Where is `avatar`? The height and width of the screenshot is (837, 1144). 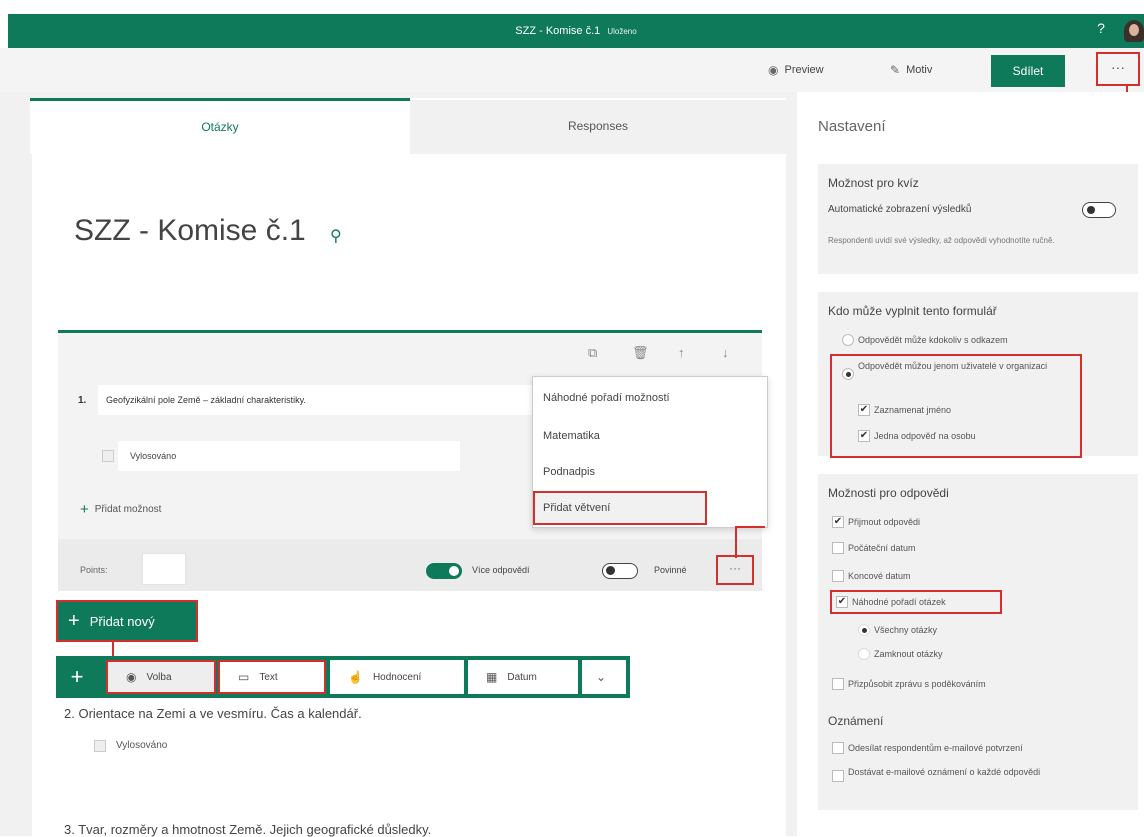
avatar is located at coordinates (1134, 31).